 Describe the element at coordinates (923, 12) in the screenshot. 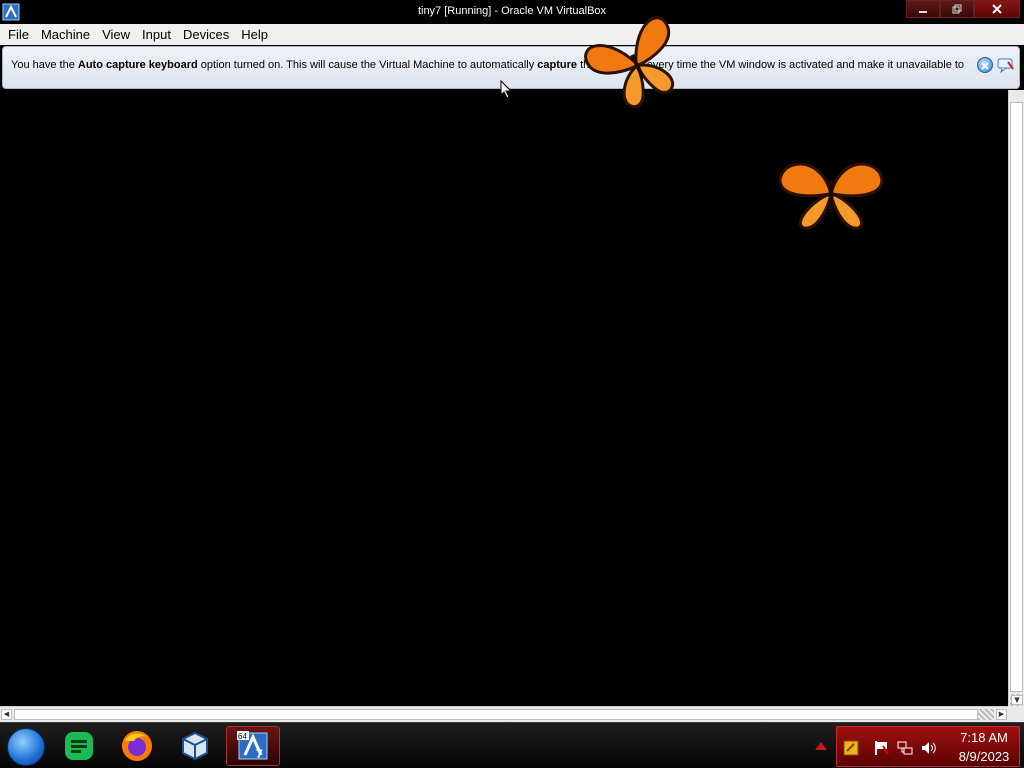

I see `minimize-icon` at that location.